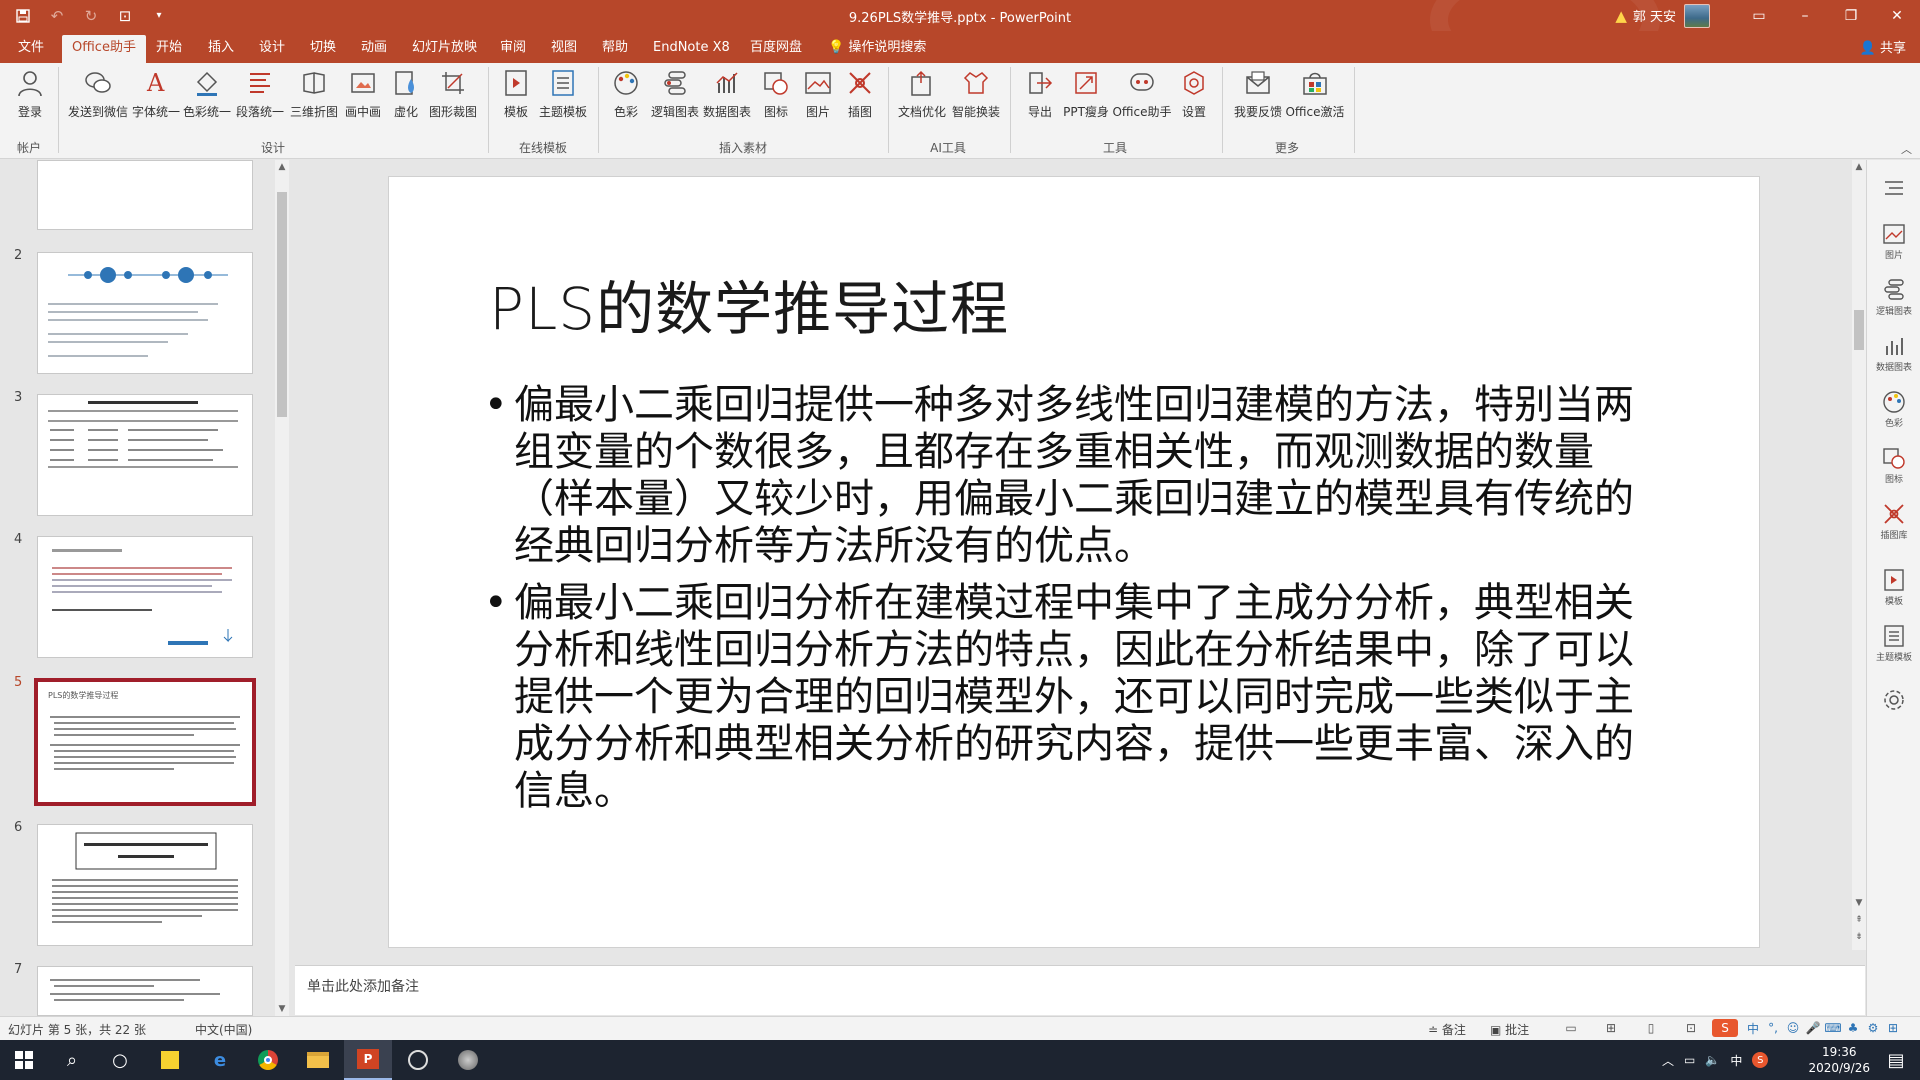 The image size is (1920, 1080). What do you see at coordinates (1893, 352) in the screenshot?
I see `side-data-chart-button: 数据图表` at bounding box center [1893, 352].